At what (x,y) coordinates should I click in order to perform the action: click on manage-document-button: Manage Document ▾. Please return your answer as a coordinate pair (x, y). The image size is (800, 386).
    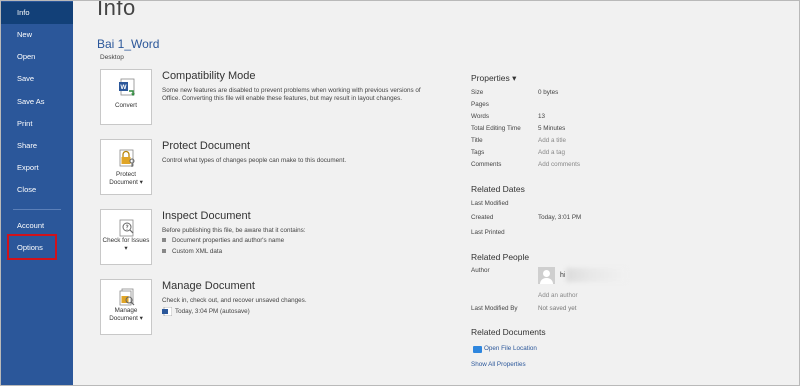
    Looking at the image, I should click on (126, 307).